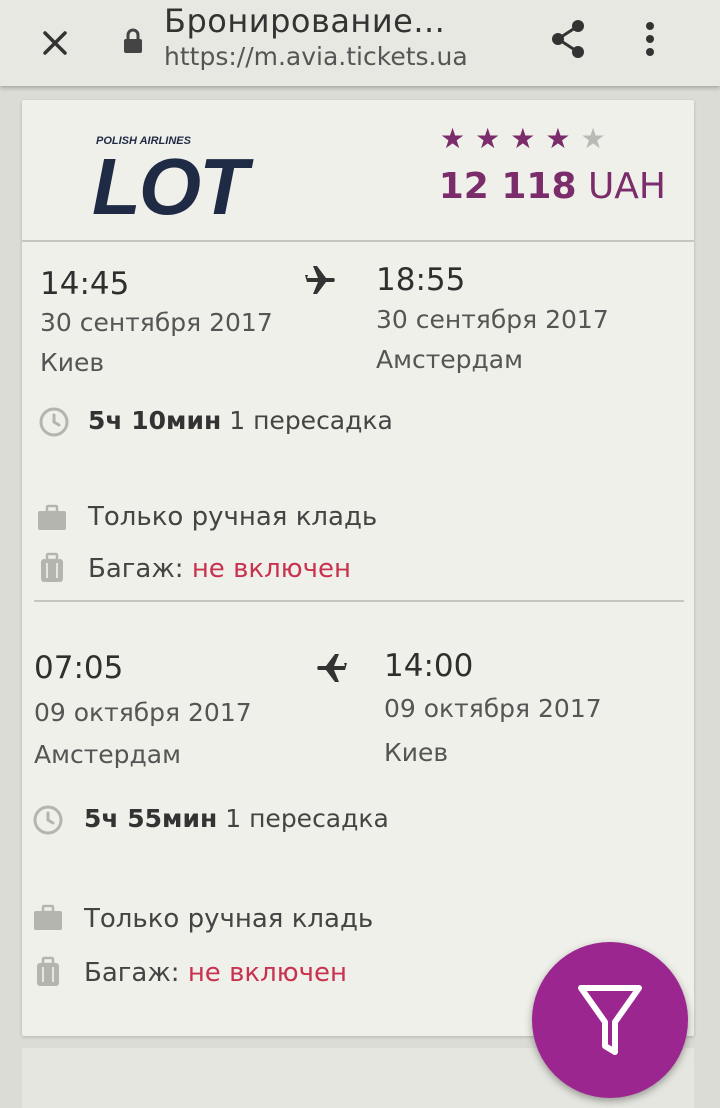 The width and height of the screenshot is (720, 1108). What do you see at coordinates (133, 40) in the screenshot?
I see `lock-icon` at bounding box center [133, 40].